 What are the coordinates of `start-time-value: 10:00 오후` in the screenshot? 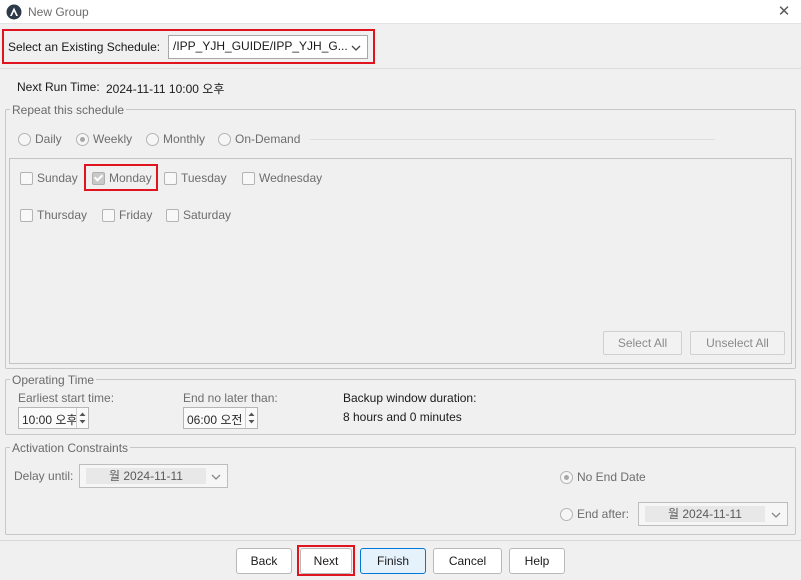 It's located at (49, 420).